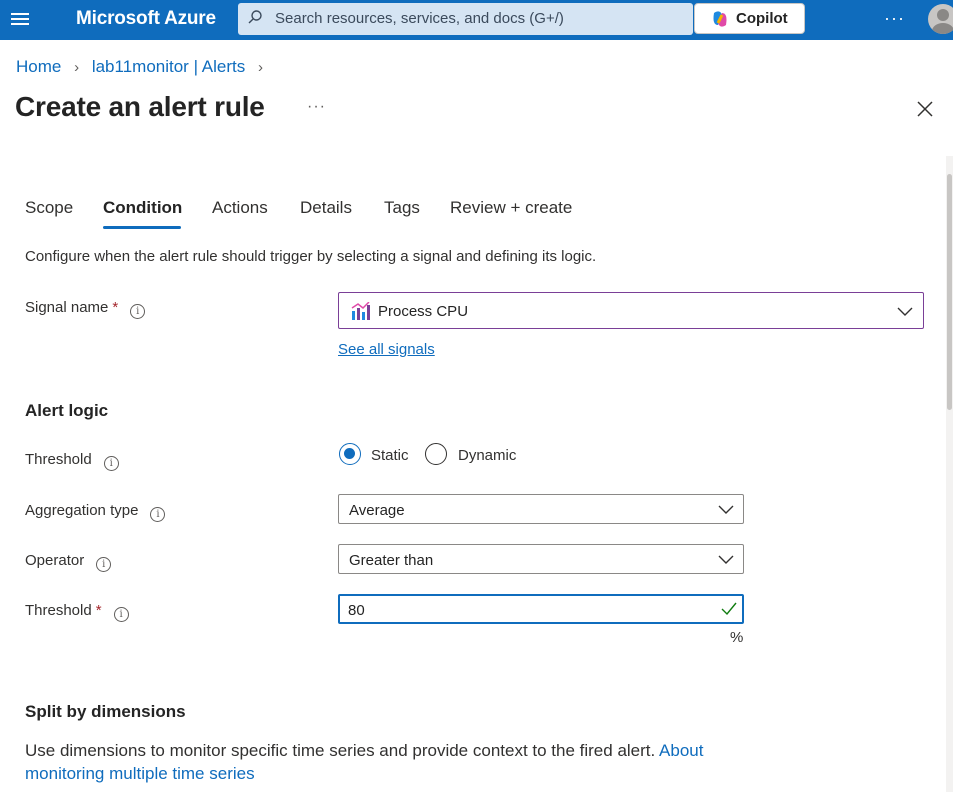  I want to click on aggregation-type-value: Average, so click(377, 510).